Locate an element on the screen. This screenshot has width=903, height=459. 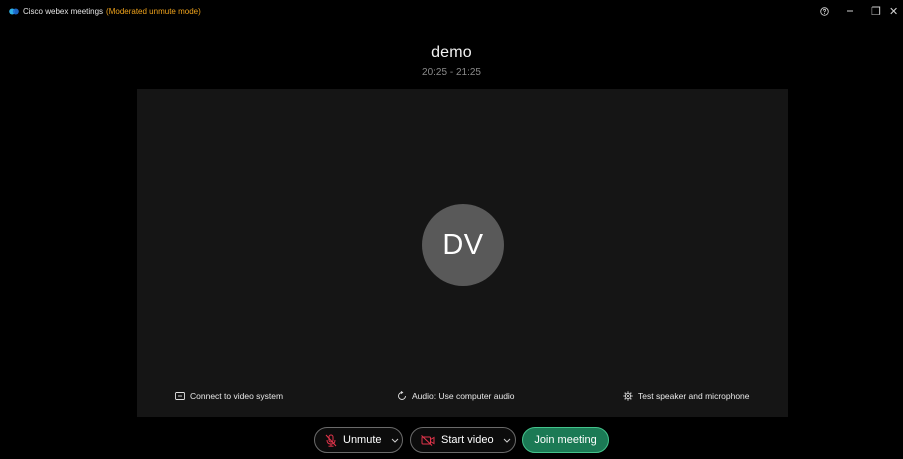
start-video-button: Start video is located at coordinates (463, 440).